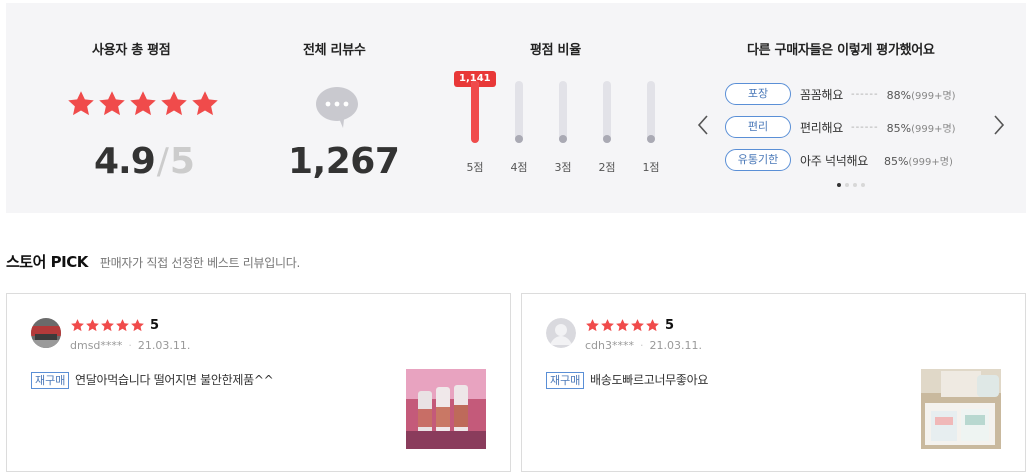  Describe the element at coordinates (555, 50) in the screenshot. I see `ratio-title: 평점 비율` at that location.